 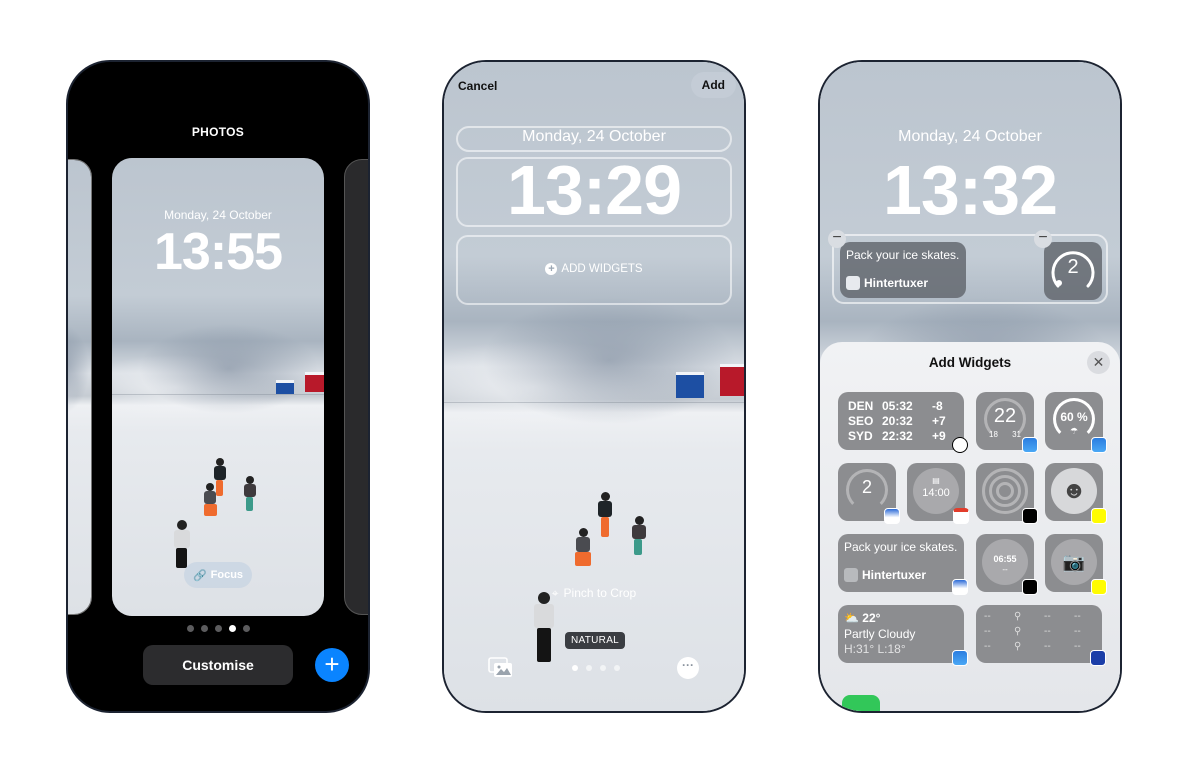 I want to click on sheet-title: Add Widgets, so click(x=970, y=362).